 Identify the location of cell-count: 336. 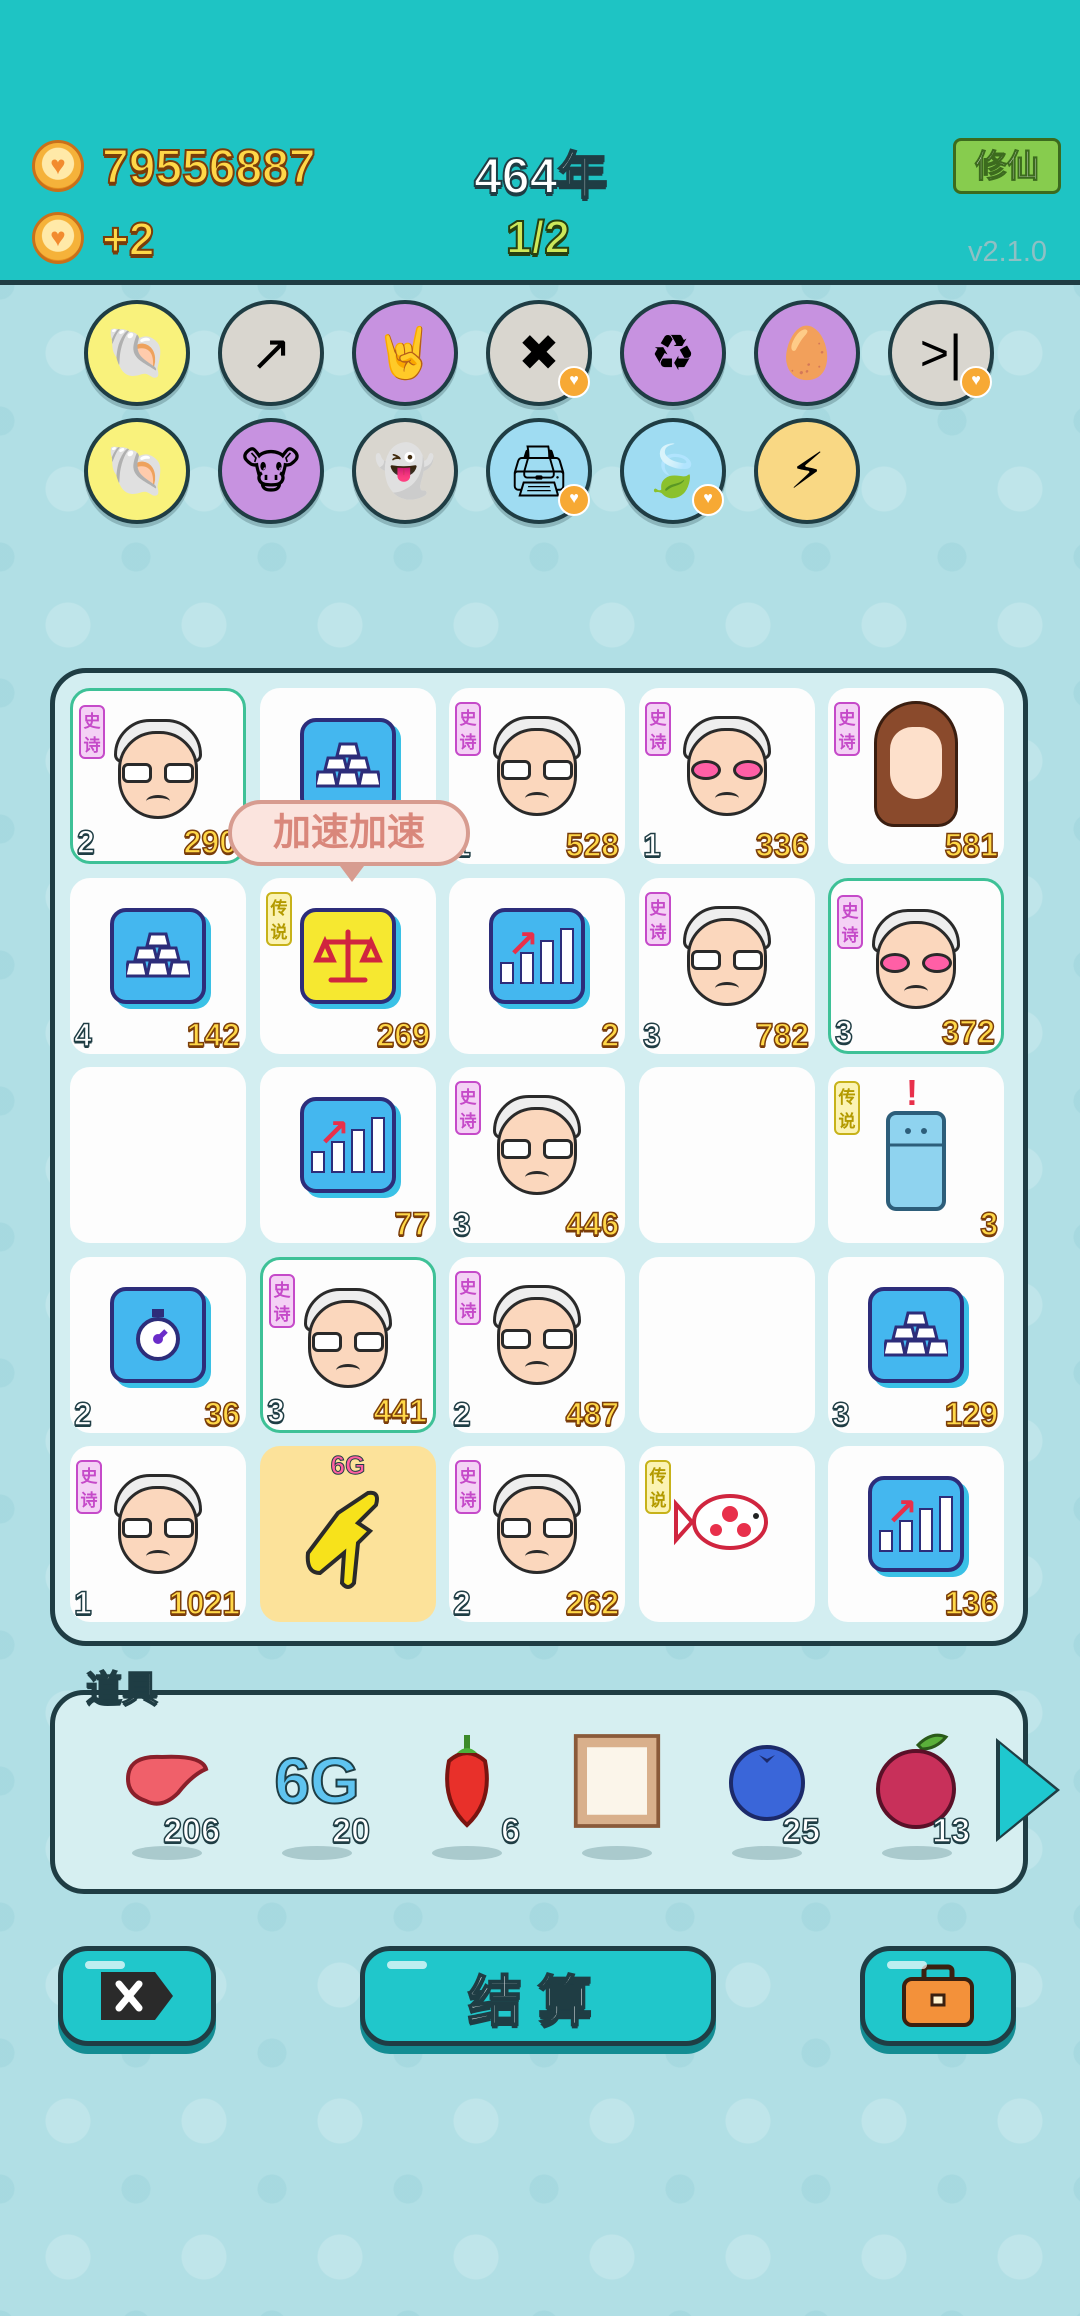
(782, 845).